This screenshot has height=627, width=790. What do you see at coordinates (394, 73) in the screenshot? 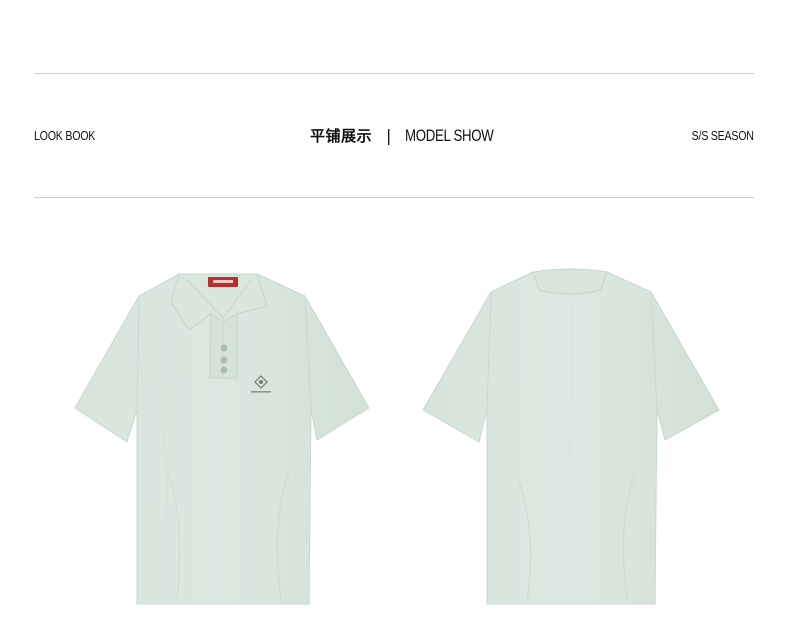
I see `top-divider` at bounding box center [394, 73].